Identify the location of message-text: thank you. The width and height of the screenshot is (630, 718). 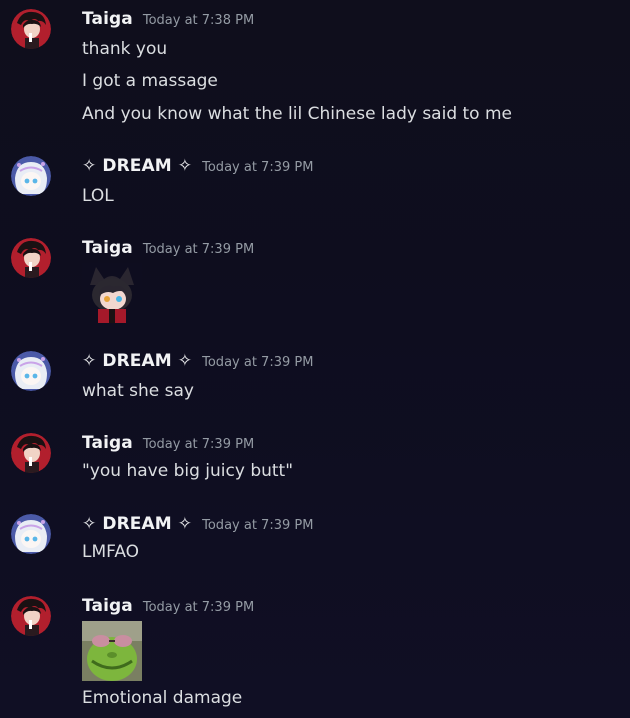
(125, 49).